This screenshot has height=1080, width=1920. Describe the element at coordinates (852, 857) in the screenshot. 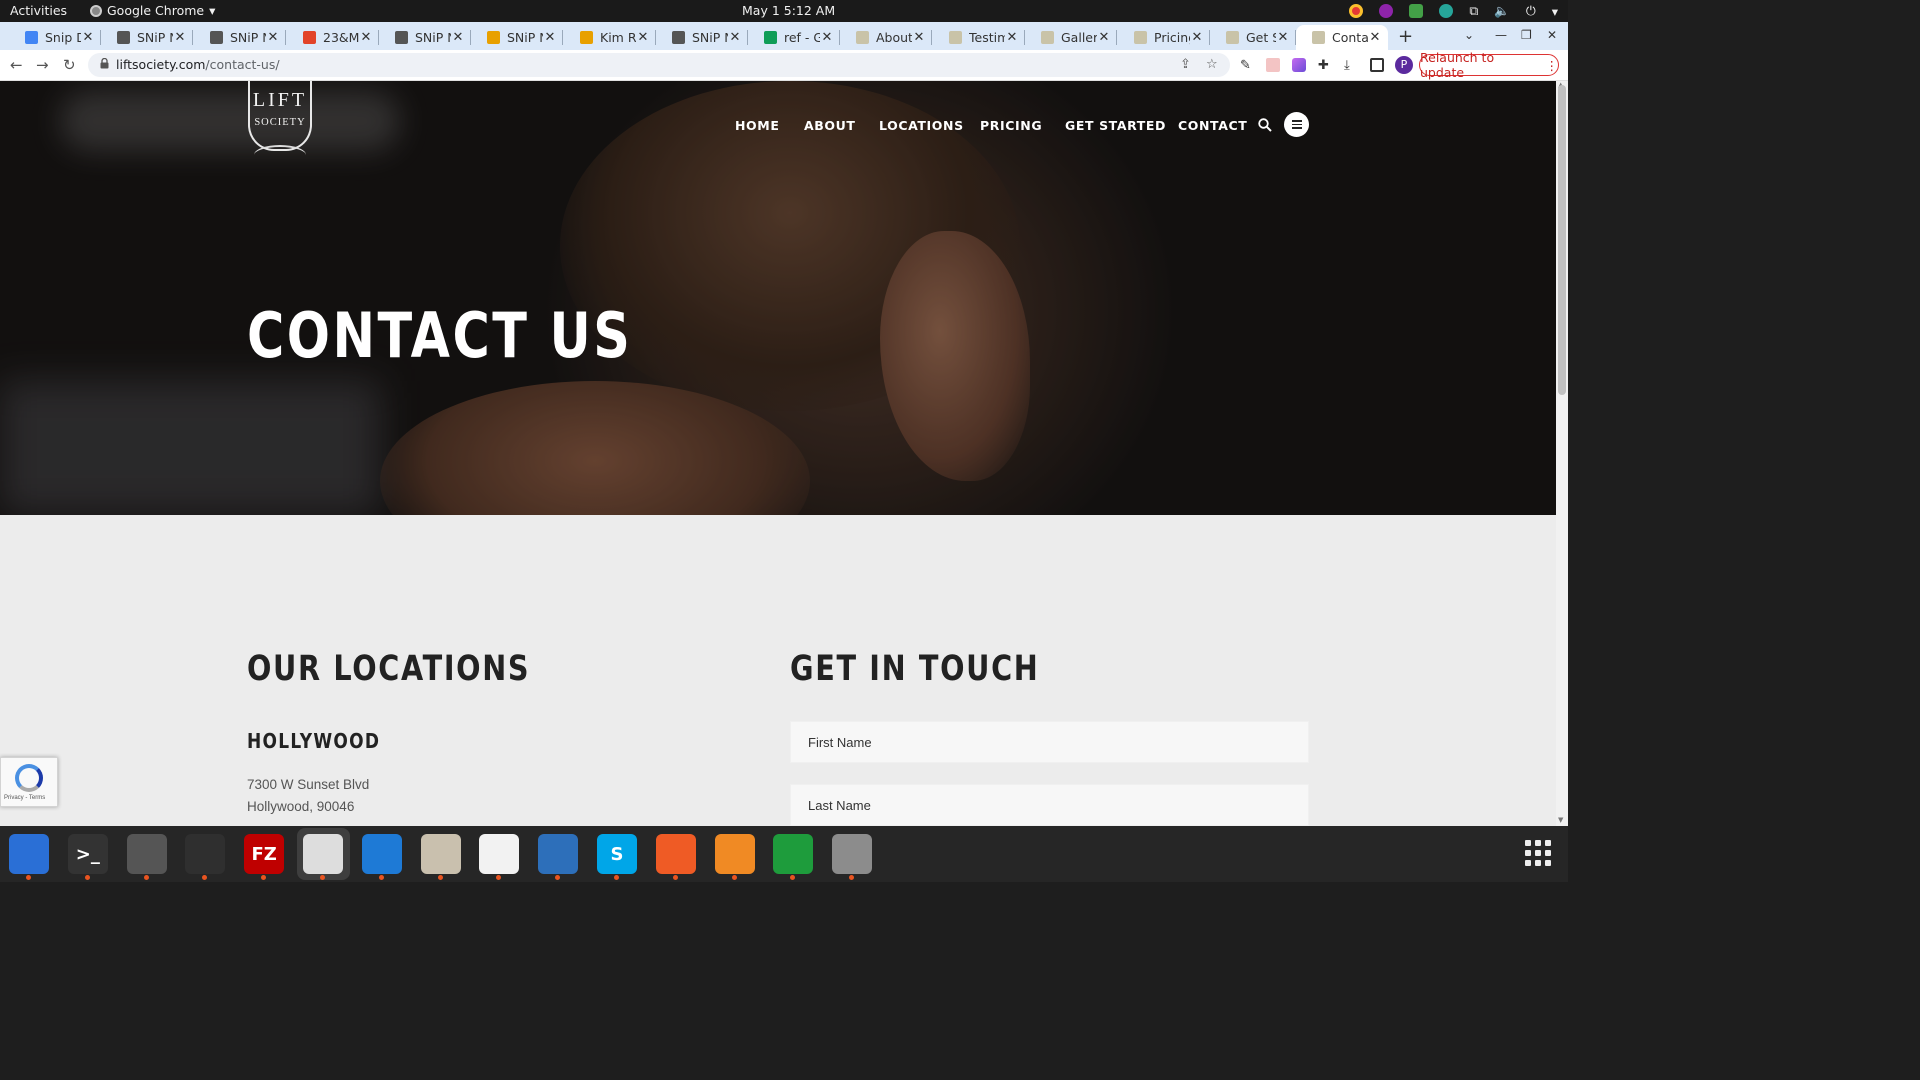

I see `disk-icon` at that location.